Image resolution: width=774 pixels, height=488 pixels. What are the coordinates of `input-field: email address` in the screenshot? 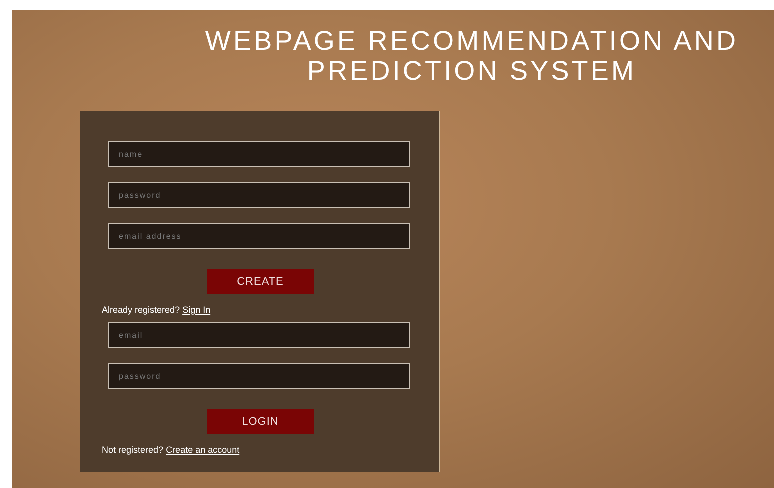 It's located at (259, 236).